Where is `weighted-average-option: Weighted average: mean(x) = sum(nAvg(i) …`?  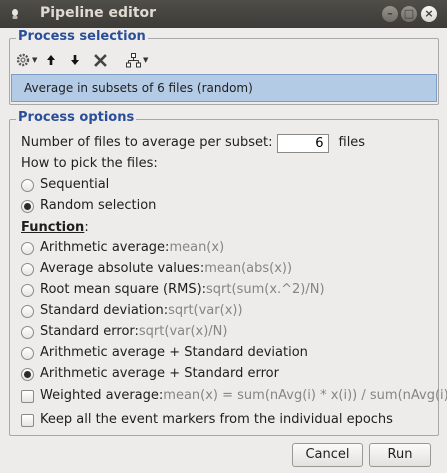 weighted-average-option: Weighted average: mean(x) = sum(nAvg(i) … is located at coordinates (234, 396).